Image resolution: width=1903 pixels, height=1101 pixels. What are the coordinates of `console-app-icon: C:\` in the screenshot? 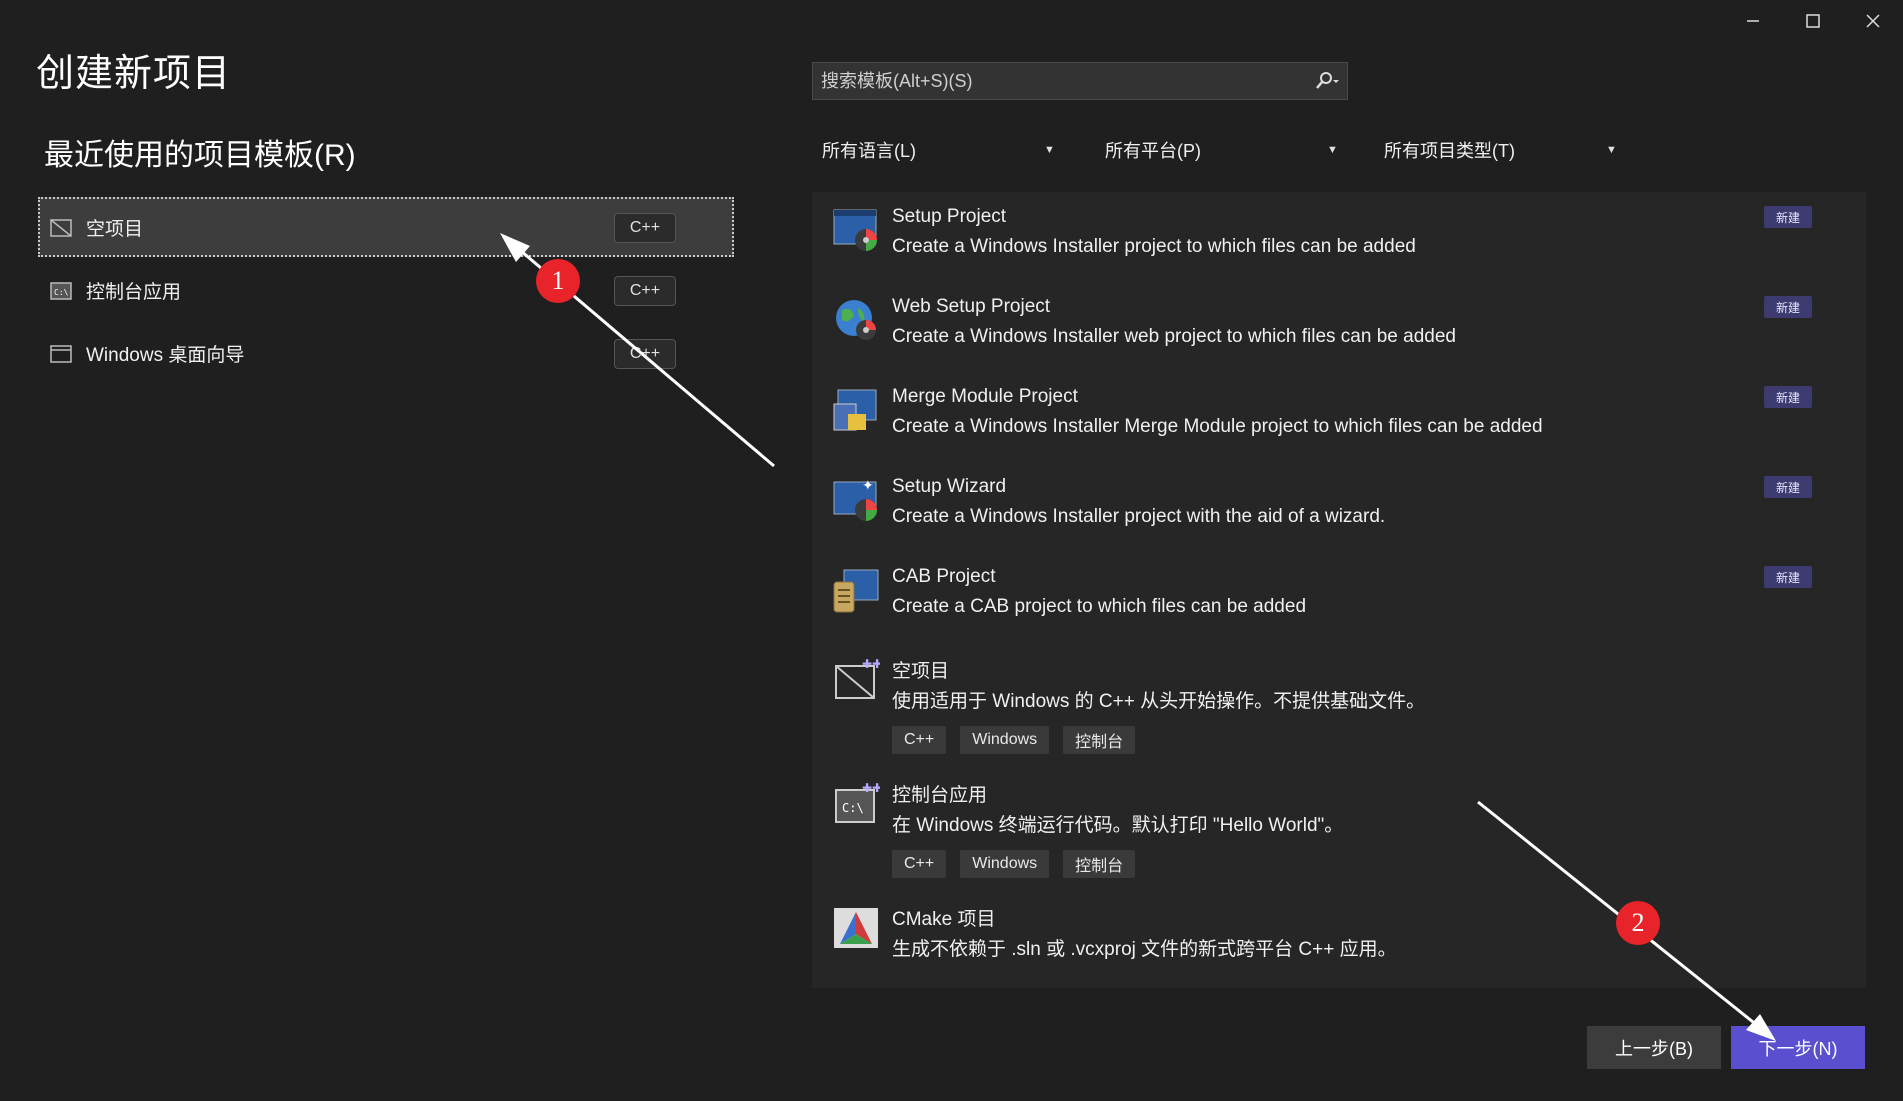 It's located at (61, 290).